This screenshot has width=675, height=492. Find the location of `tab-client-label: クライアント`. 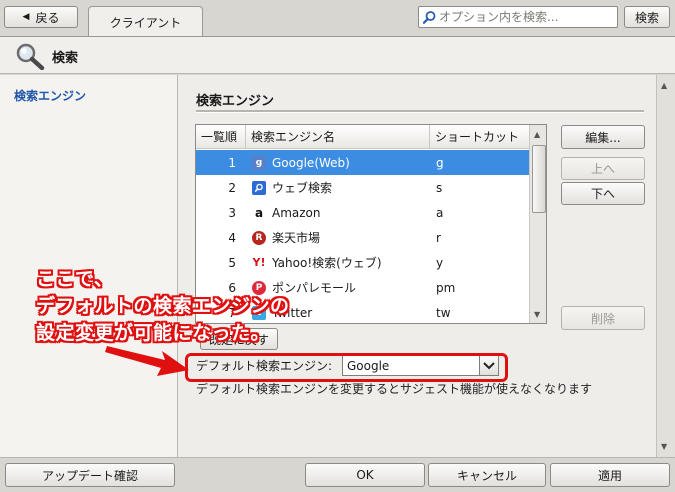

tab-client-label: クライアント is located at coordinates (145, 22).